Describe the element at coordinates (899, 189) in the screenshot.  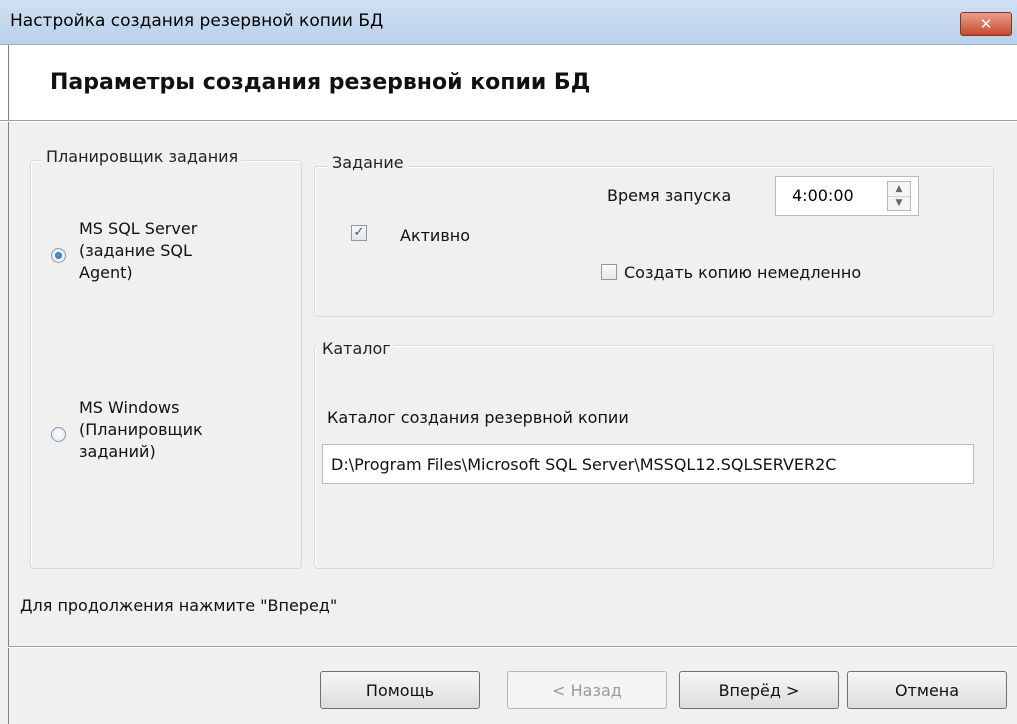
I see `spin-up-icon: ▲` at that location.